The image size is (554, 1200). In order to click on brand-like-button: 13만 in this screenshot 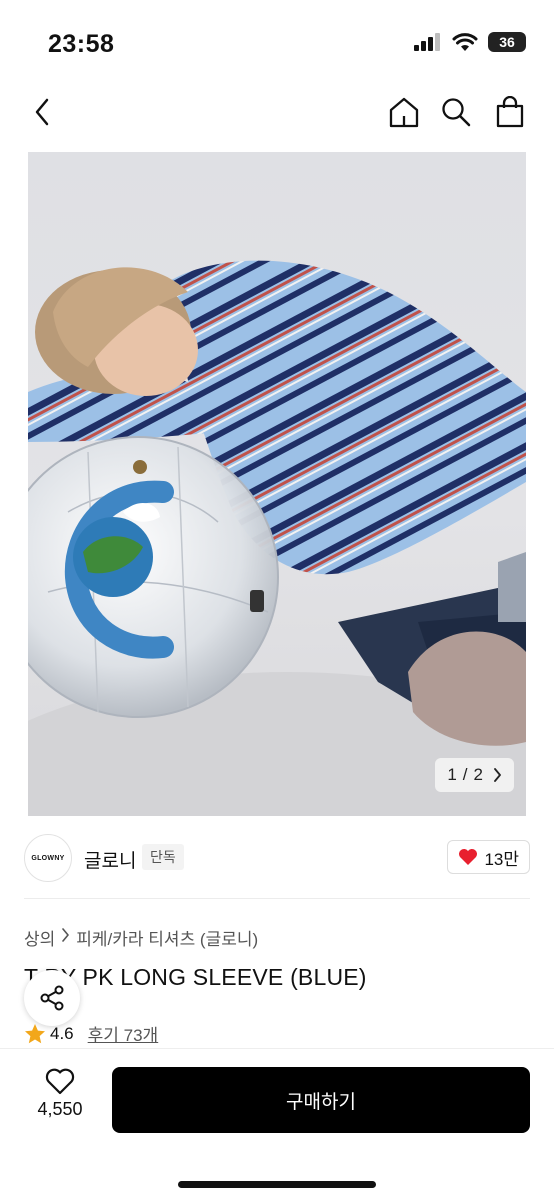, I will do `click(488, 857)`.